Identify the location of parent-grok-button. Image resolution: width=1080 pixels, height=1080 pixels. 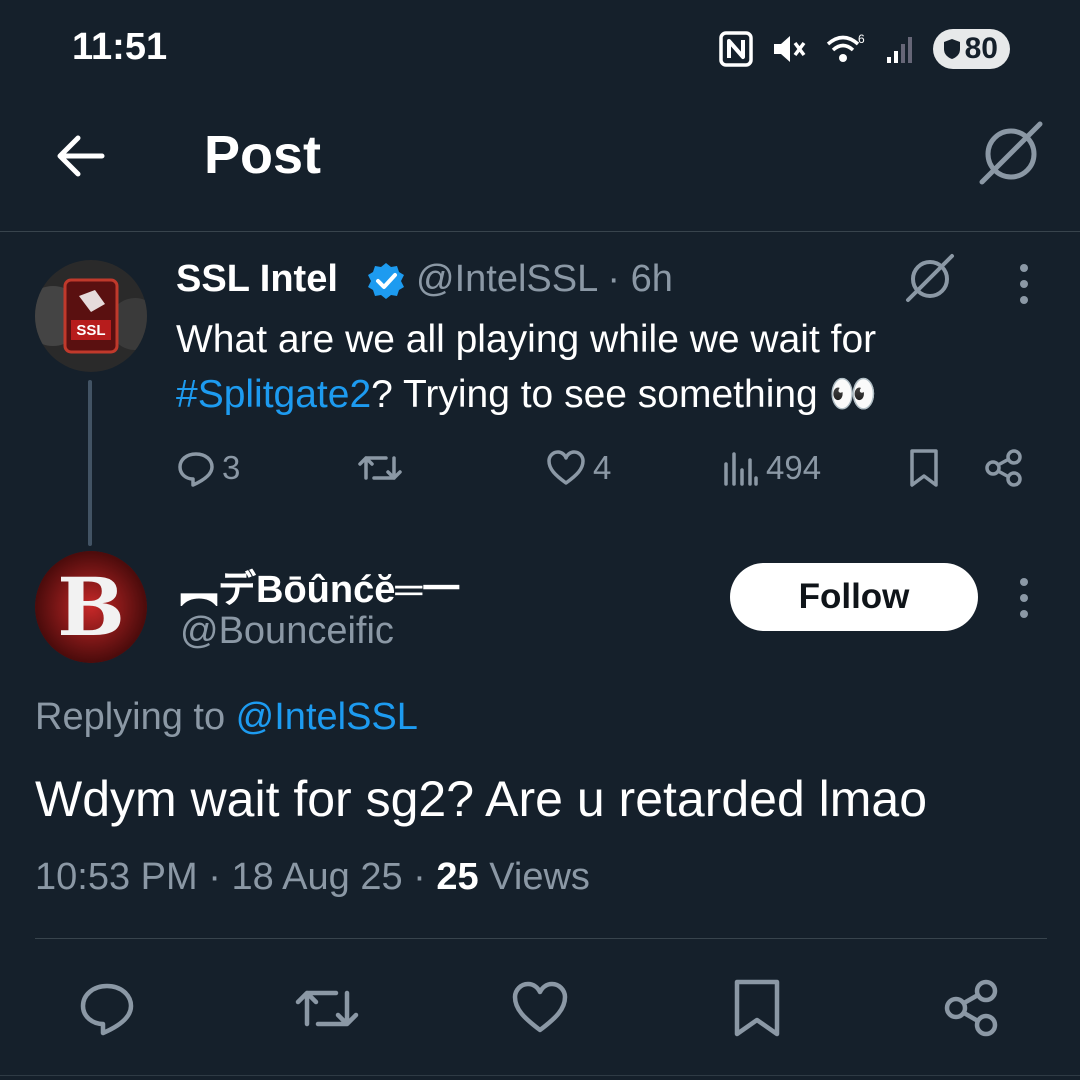
(930, 278).